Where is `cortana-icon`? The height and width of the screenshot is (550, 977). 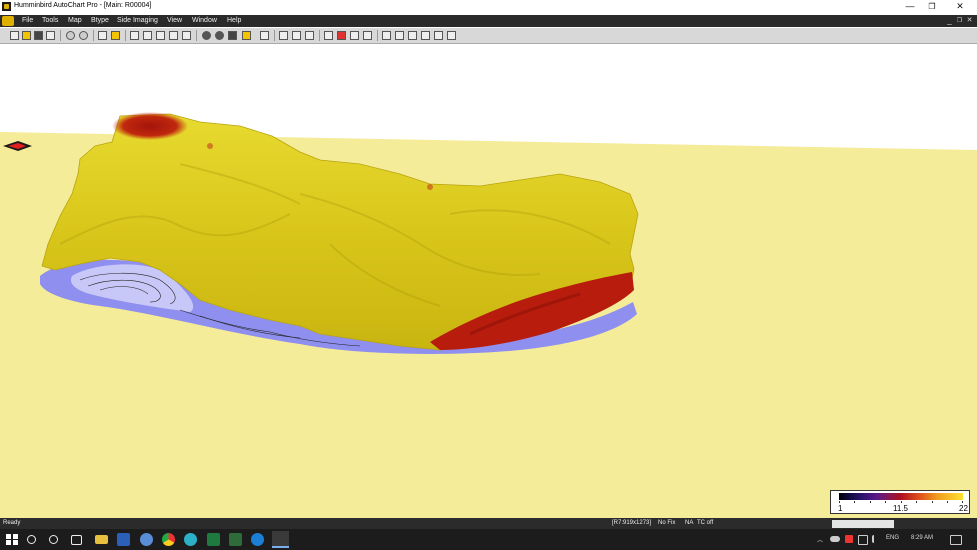
cortana-icon is located at coordinates (53, 539).